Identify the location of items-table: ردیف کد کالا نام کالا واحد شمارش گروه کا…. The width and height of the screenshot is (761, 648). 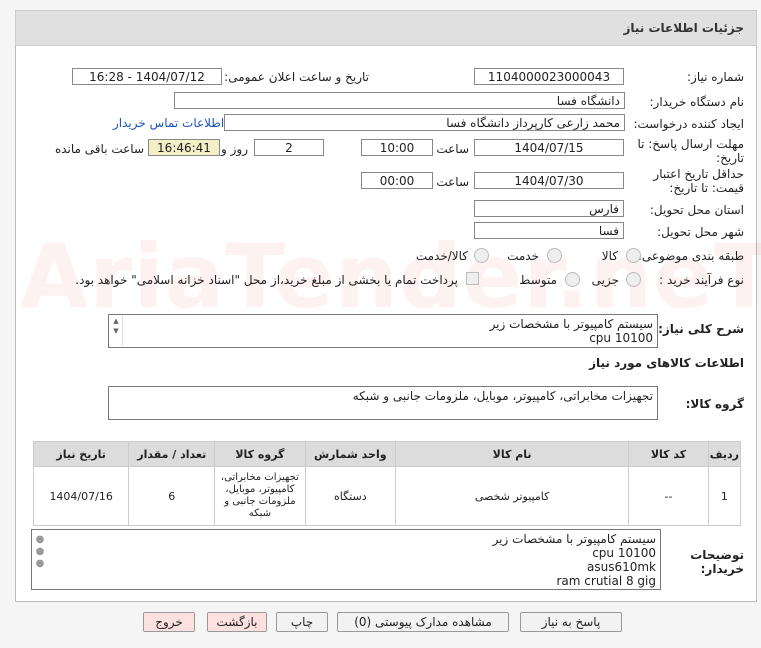
(387, 483).